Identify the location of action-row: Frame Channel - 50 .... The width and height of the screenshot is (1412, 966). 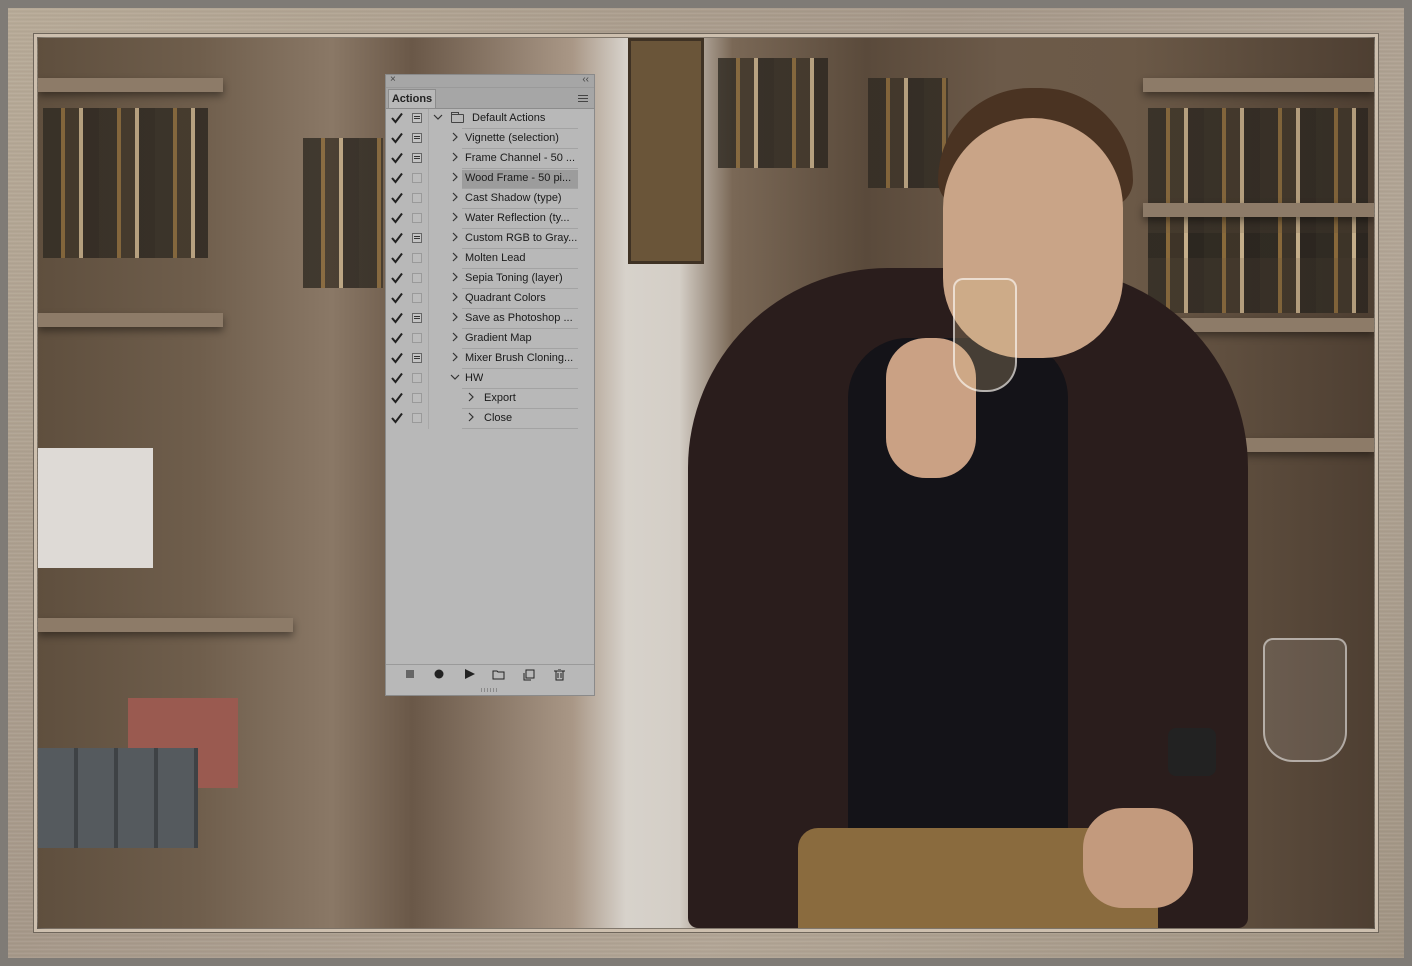
(490, 159).